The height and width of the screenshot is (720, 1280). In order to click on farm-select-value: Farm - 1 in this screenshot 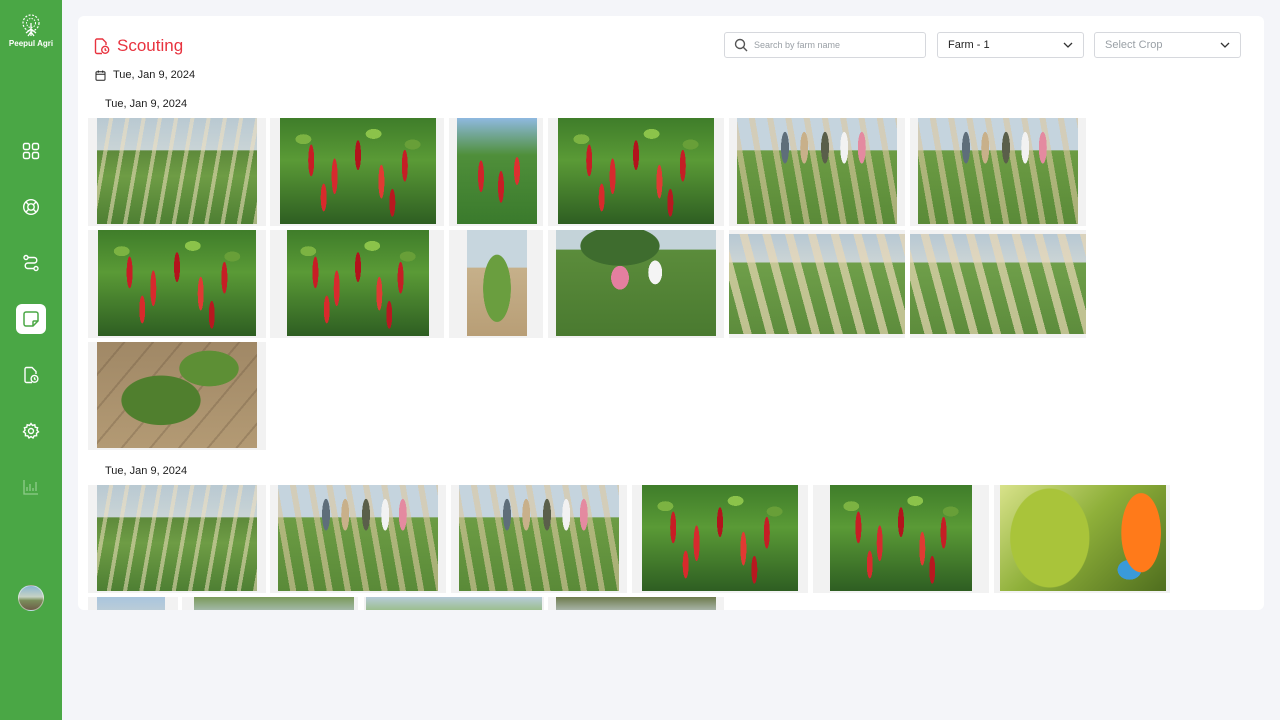, I will do `click(969, 45)`.